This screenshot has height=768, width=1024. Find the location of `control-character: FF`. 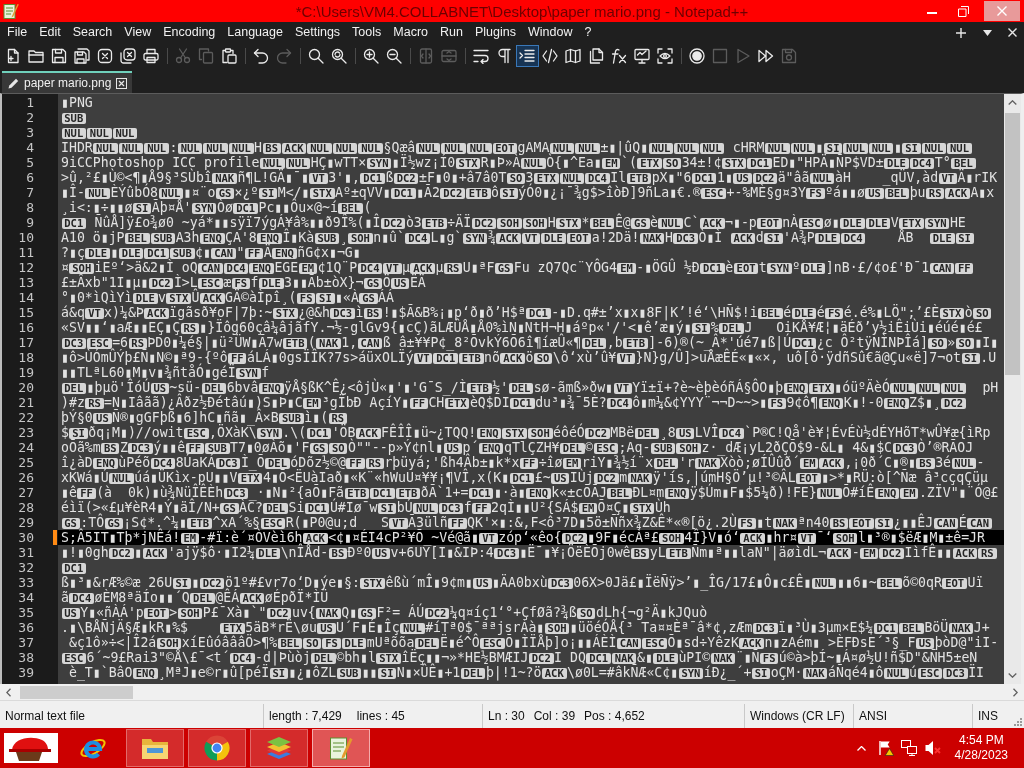

control-character: FF is located at coordinates (237, 358).